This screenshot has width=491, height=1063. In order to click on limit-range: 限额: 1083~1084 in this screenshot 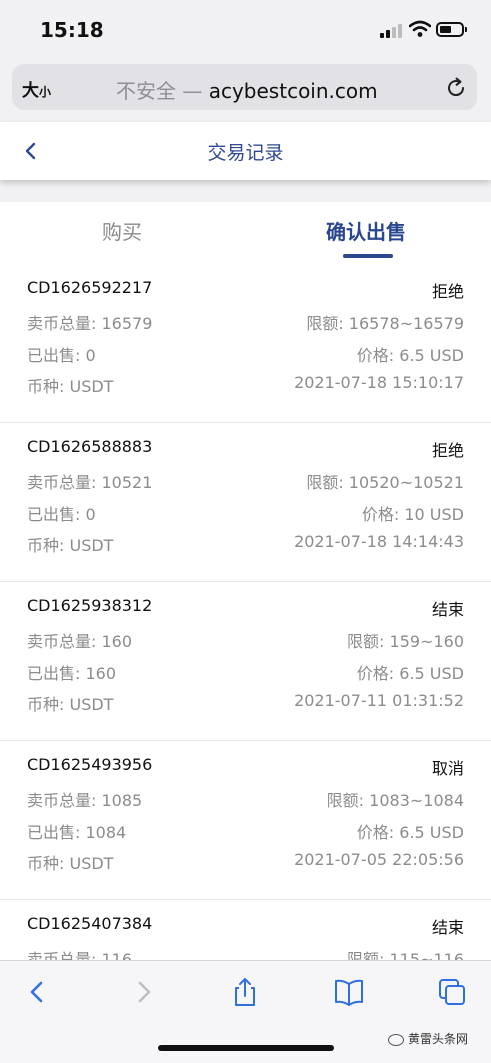, I will do `click(395, 800)`.